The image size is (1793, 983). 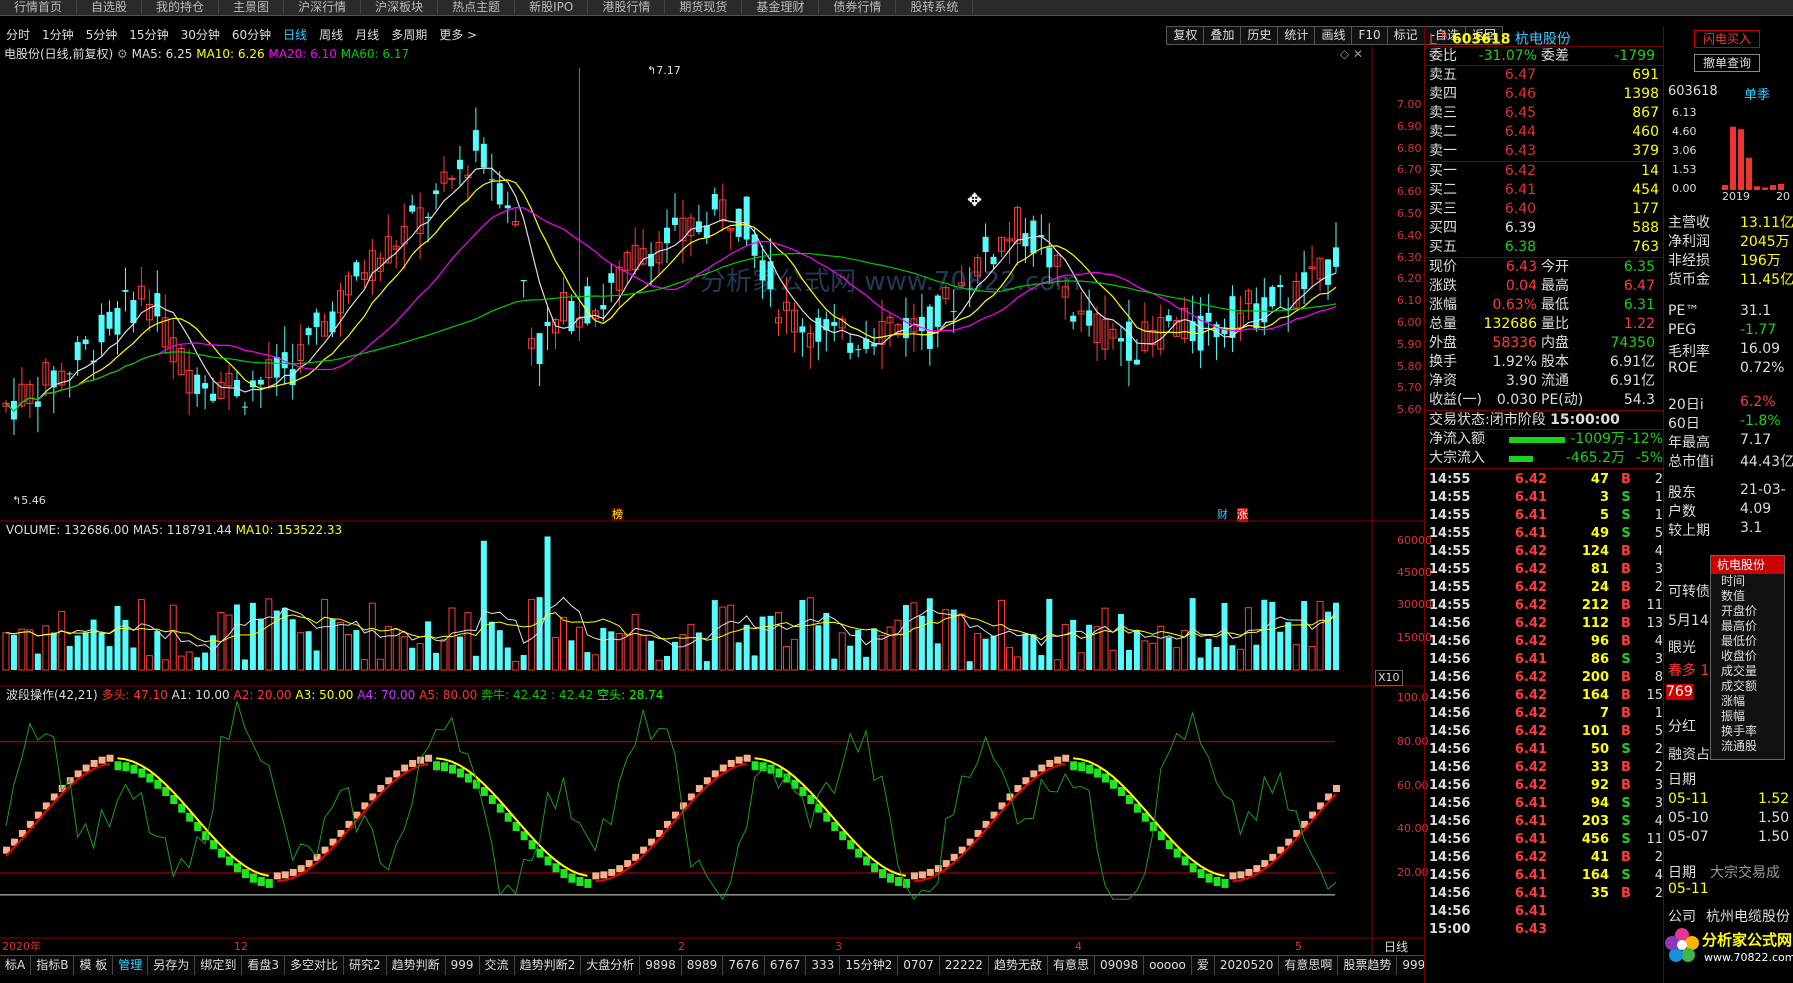 What do you see at coordinates (1747, 746) in the screenshot?
I see `context-menu-item: 流通股` at bounding box center [1747, 746].